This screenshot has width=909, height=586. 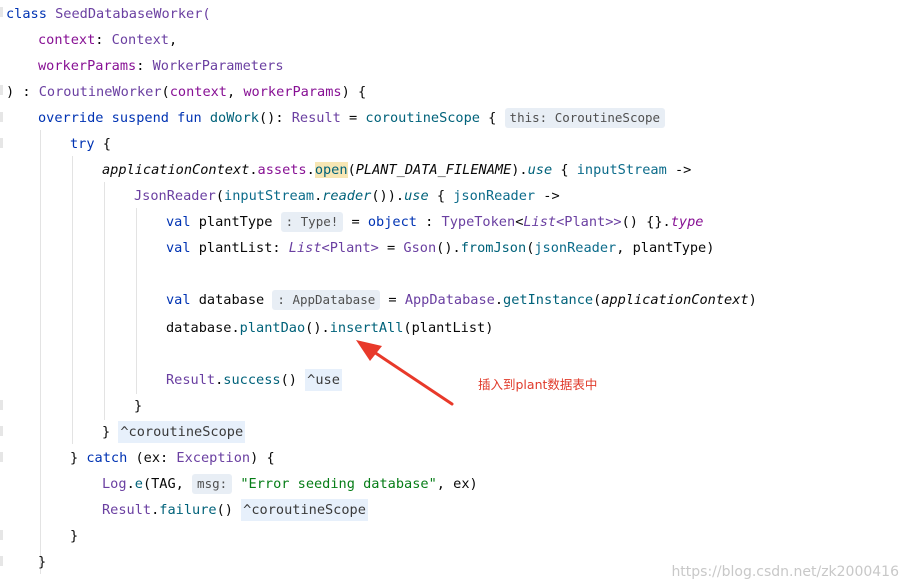 What do you see at coordinates (369, 350) in the screenshot?
I see `arrow-head` at bounding box center [369, 350].